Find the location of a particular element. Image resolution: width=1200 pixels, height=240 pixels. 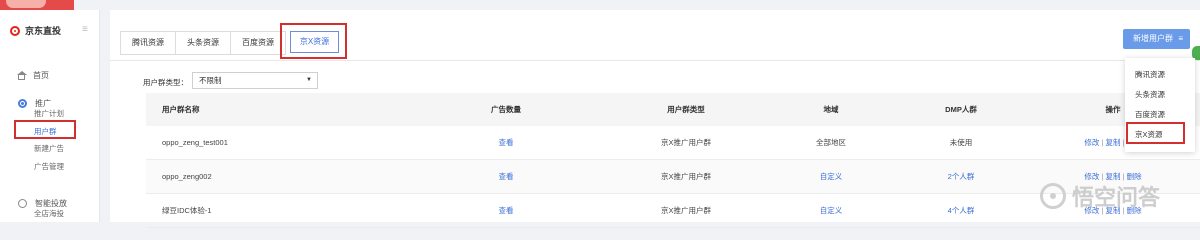

sidebar-item-home: 首页 is located at coordinates (33, 75).